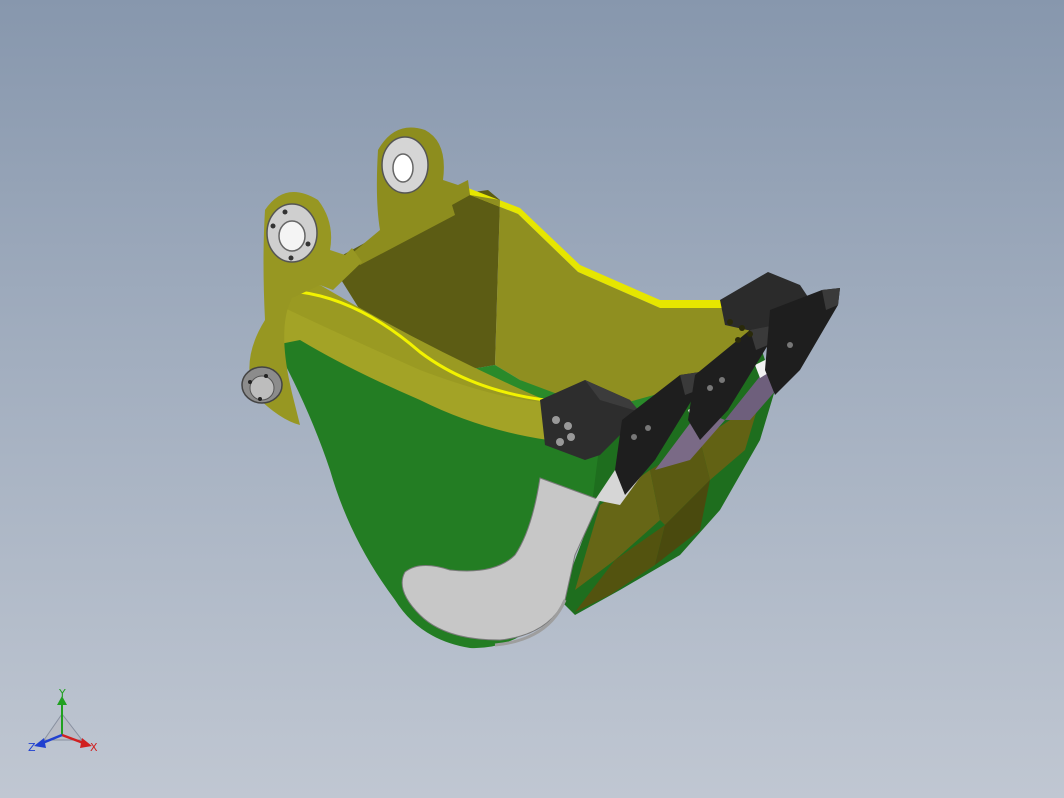 This screenshot has width=1064, height=798. What do you see at coordinates (94, 747) in the screenshot?
I see `triad-x-label: X` at bounding box center [94, 747].